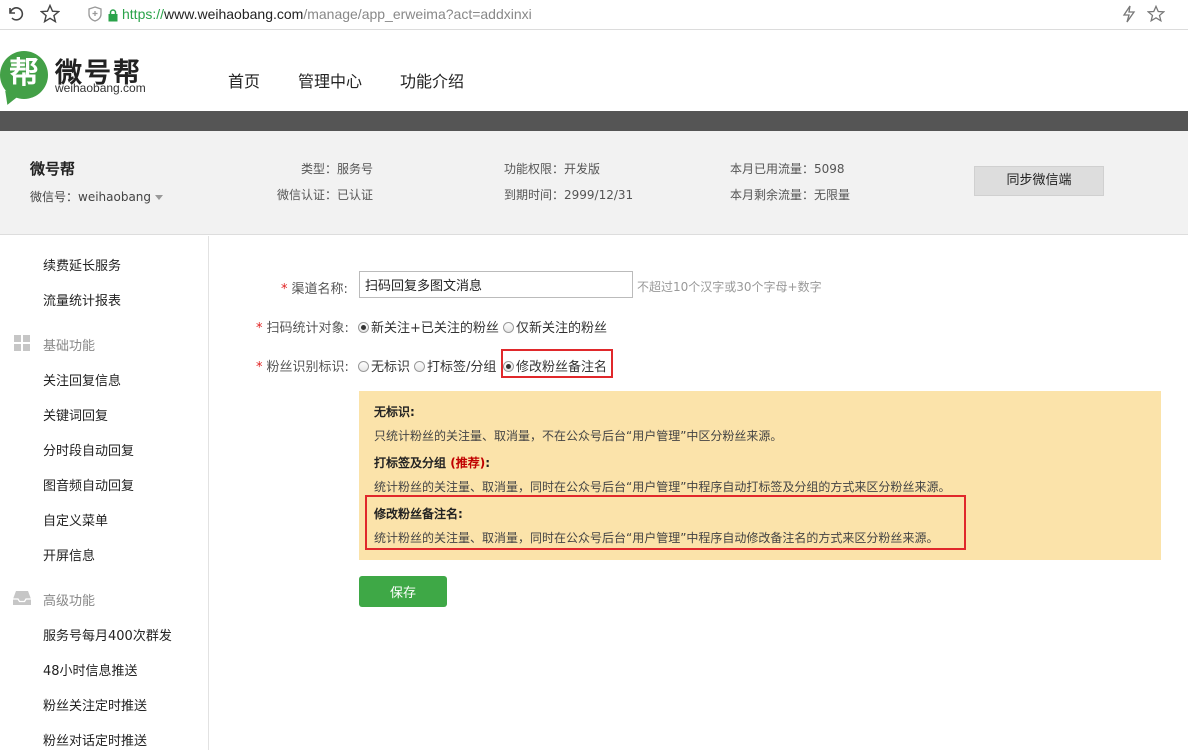  I want to click on site-header: 帮 微号帮 weihaobang.com 首页 管理中心 功能介绍, so click(594, 71).